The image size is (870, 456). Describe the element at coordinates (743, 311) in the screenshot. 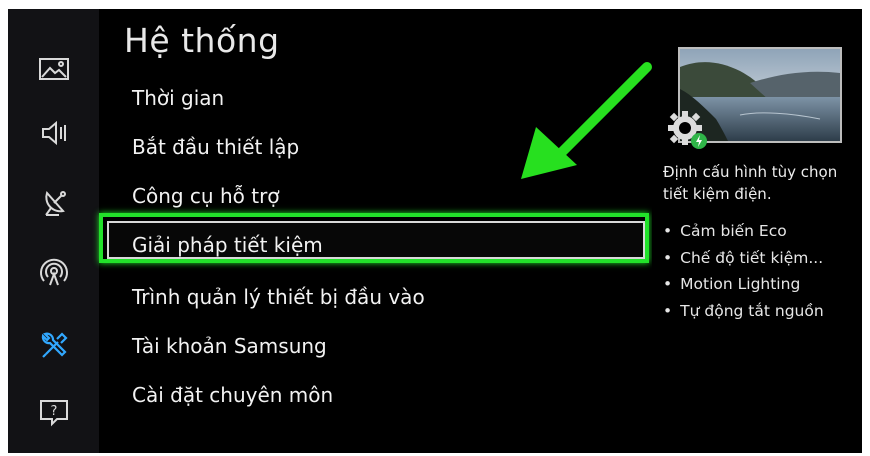

I see `feature-item: Tự động tắt nguồn` at that location.